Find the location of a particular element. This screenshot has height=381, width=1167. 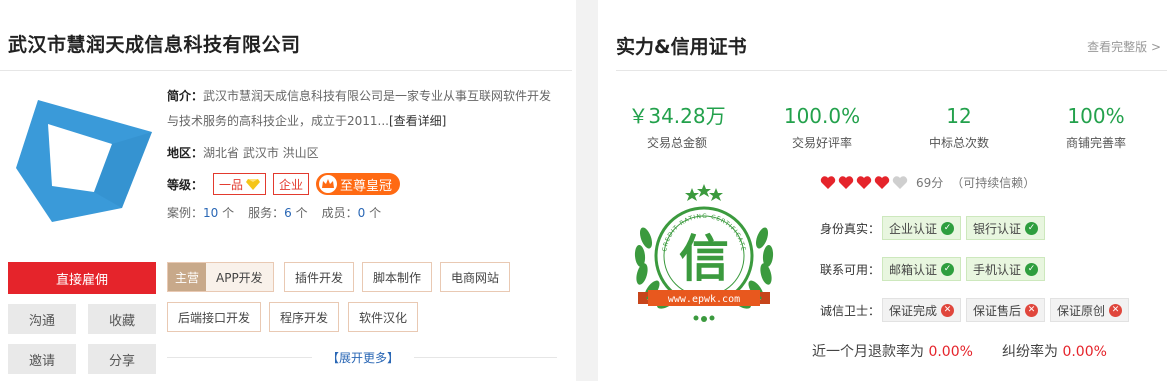

view-full-link: 查看完整版 > is located at coordinates (1124, 46).